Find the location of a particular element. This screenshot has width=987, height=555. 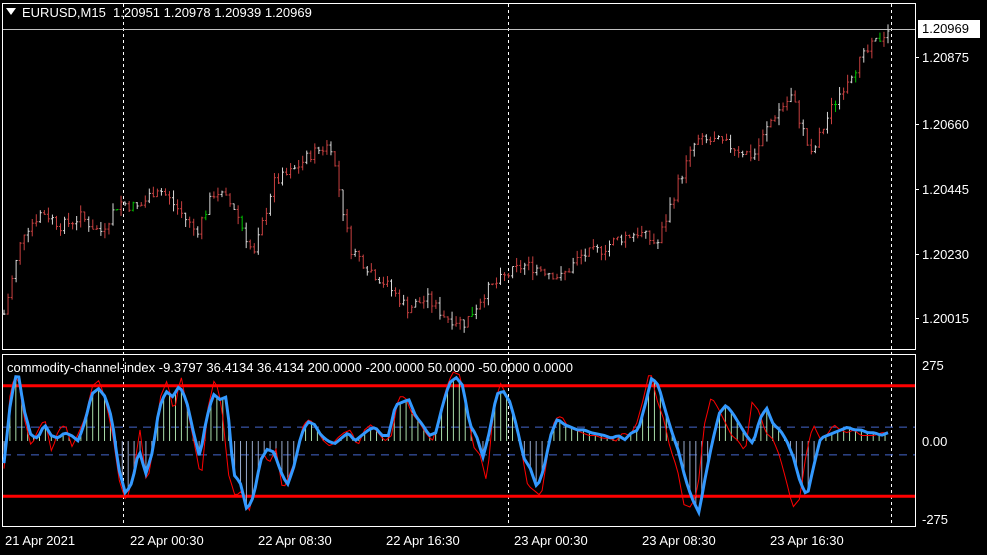

cci-tick-label: 275 is located at coordinates (933, 365).